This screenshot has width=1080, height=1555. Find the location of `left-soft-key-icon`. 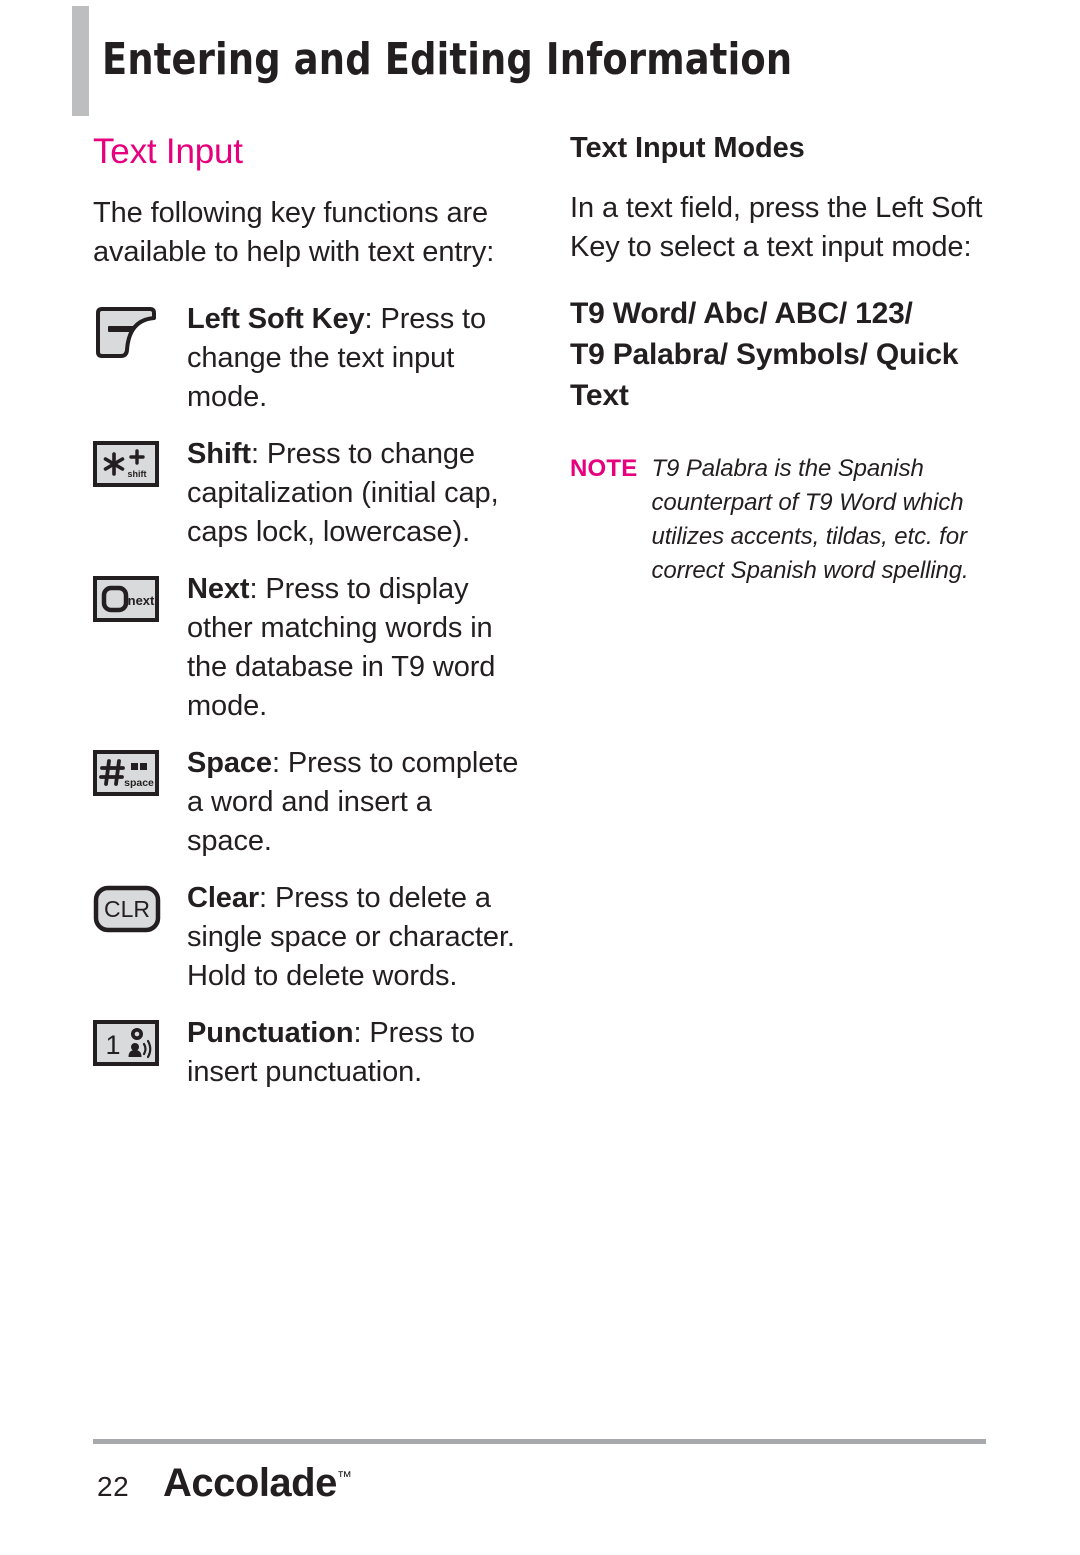

left-soft-key-icon is located at coordinates (140, 330).